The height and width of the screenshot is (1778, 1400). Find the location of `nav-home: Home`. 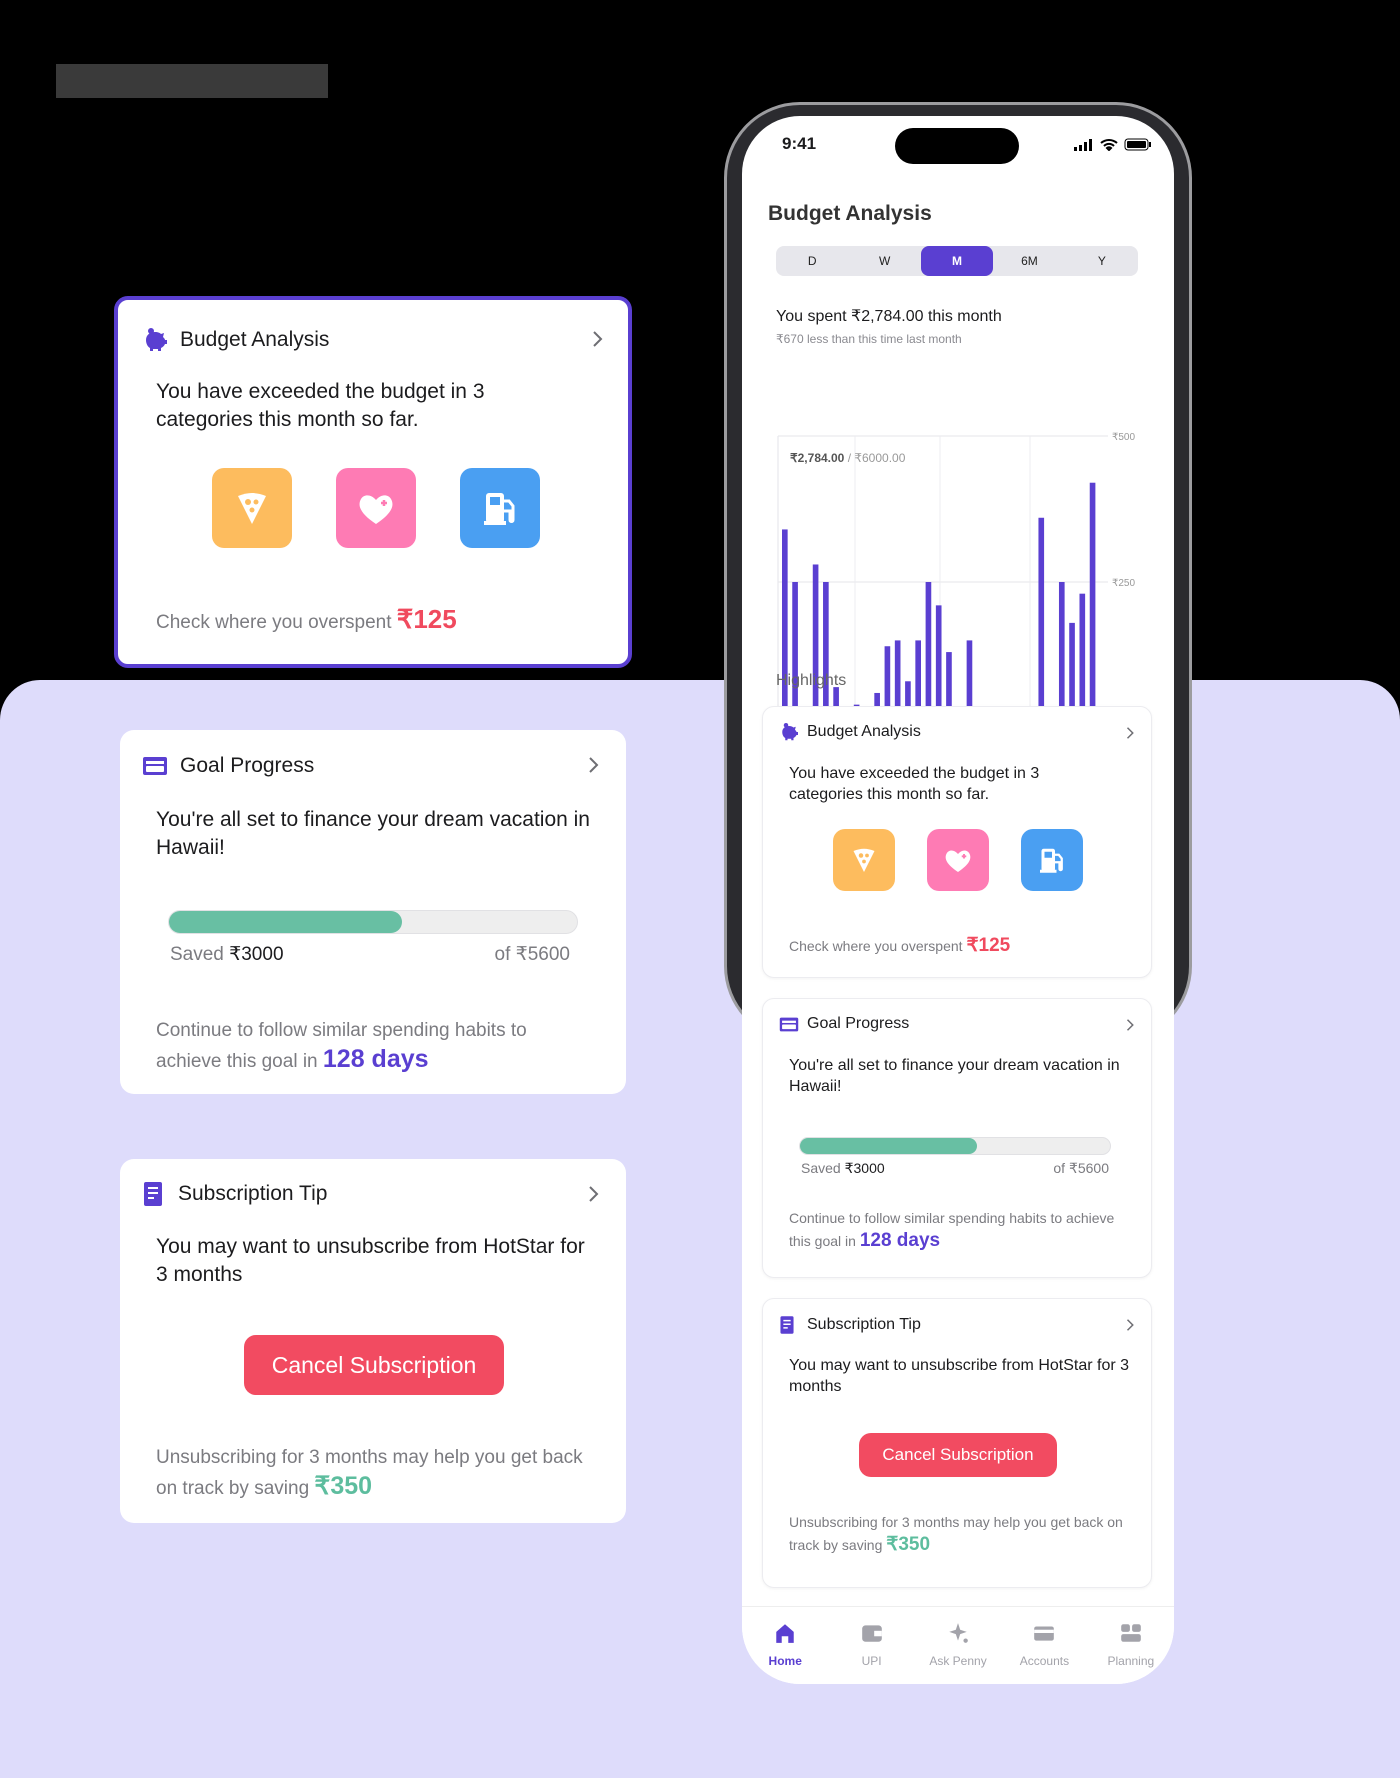

nav-home: Home is located at coordinates (785, 1645).